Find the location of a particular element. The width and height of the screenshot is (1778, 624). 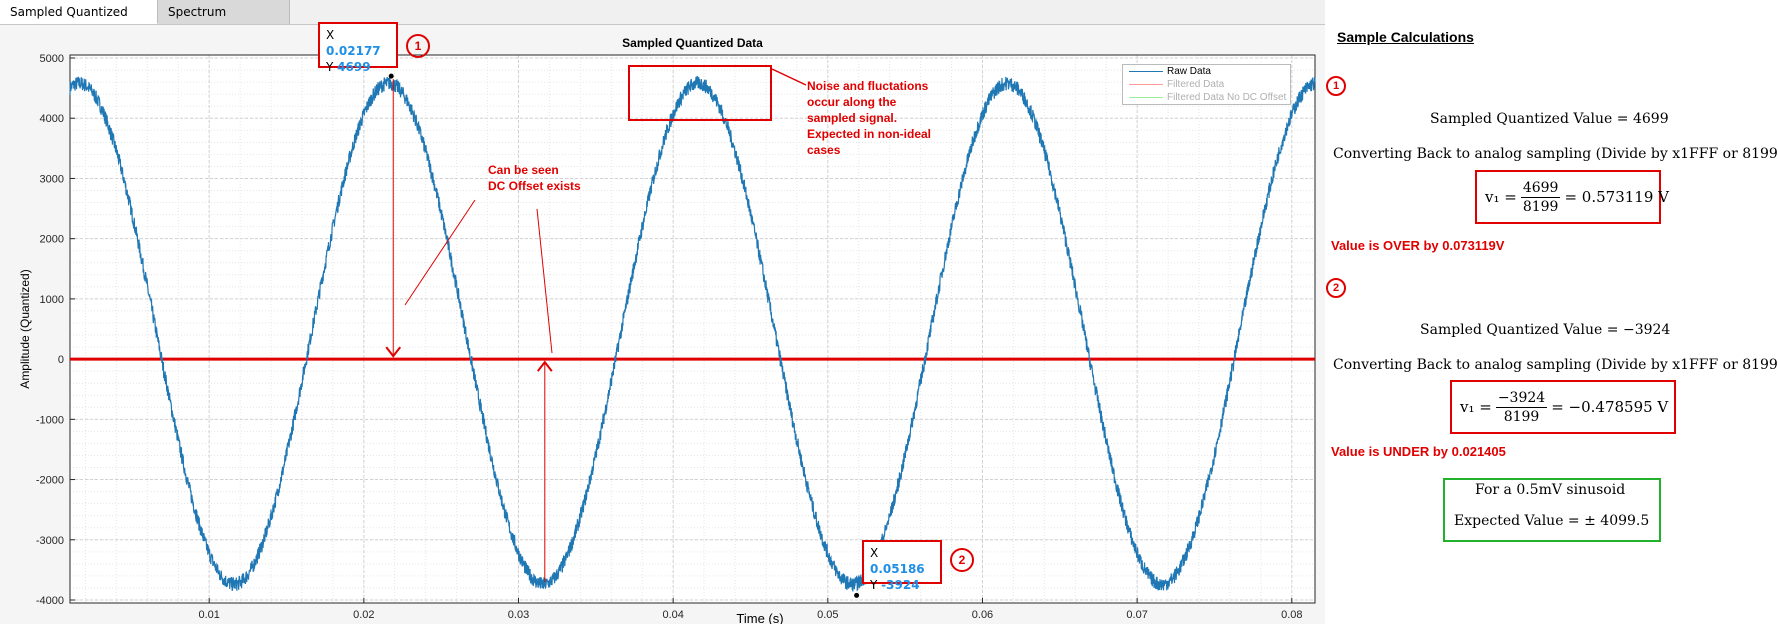

legend-item-filtered-data: Filtered Data is located at coordinates (1206, 84).